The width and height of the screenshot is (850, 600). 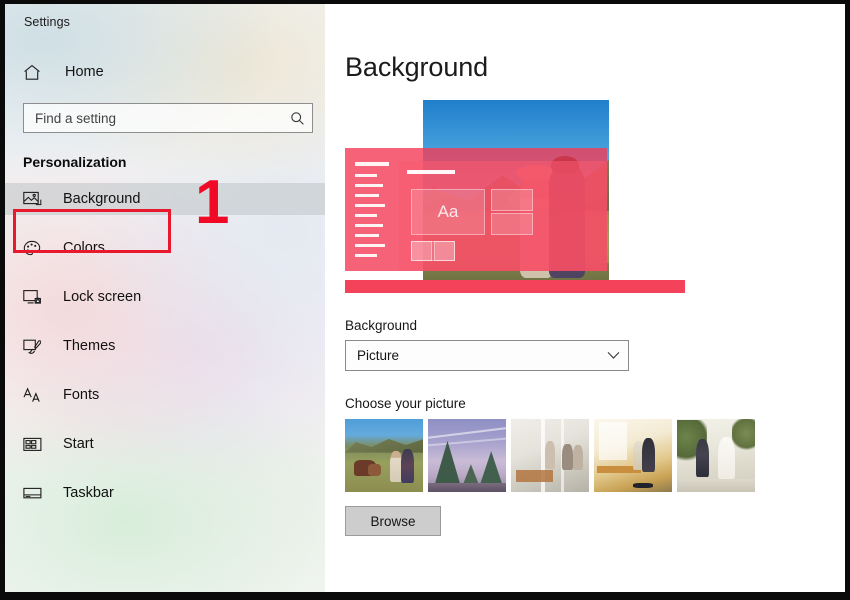 What do you see at coordinates (381, 325) in the screenshot?
I see `background-field-label: Background` at bounding box center [381, 325].